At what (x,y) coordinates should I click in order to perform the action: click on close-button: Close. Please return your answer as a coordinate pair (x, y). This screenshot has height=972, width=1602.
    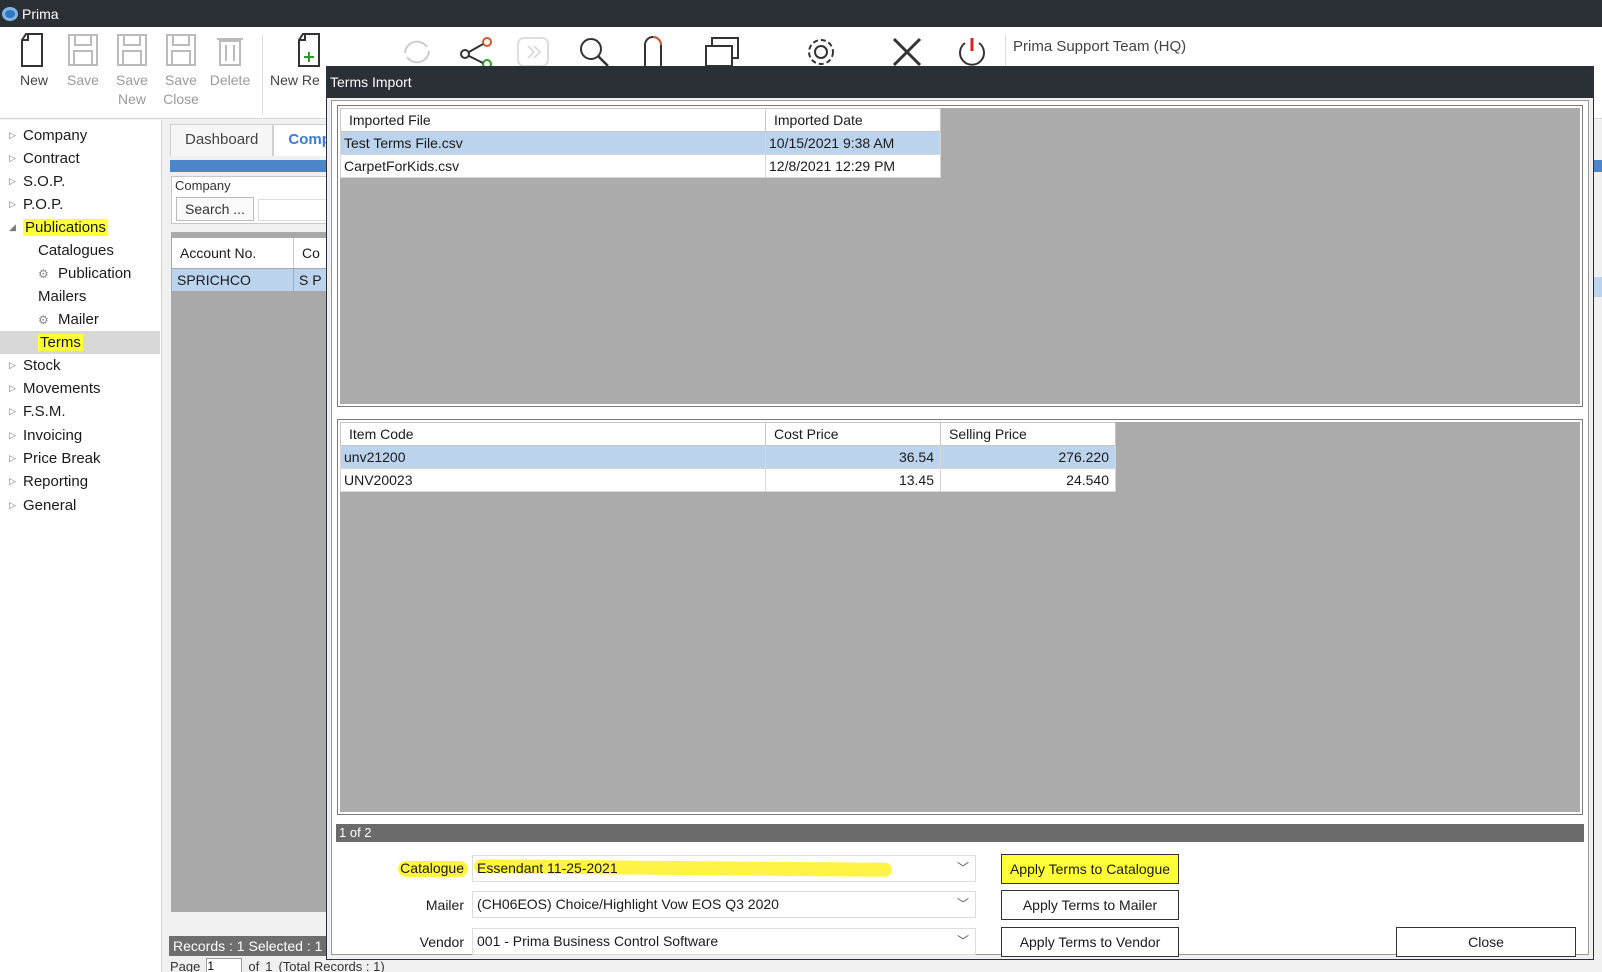
    Looking at the image, I should click on (1486, 942).